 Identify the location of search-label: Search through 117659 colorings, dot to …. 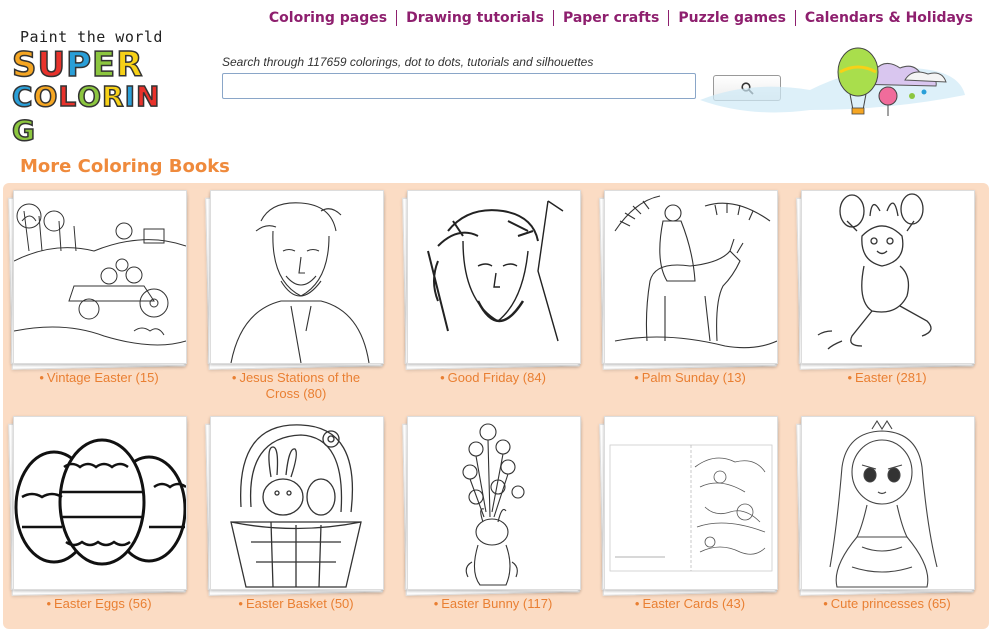
(408, 62).